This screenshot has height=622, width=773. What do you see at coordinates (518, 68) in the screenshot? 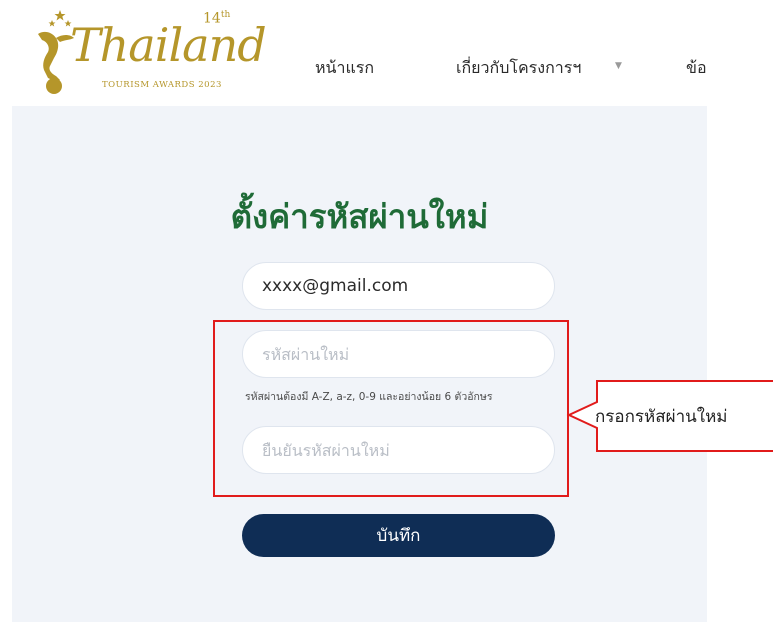
I see `nav-about-link: เกี่ยวกับโครงการฯ` at bounding box center [518, 68].